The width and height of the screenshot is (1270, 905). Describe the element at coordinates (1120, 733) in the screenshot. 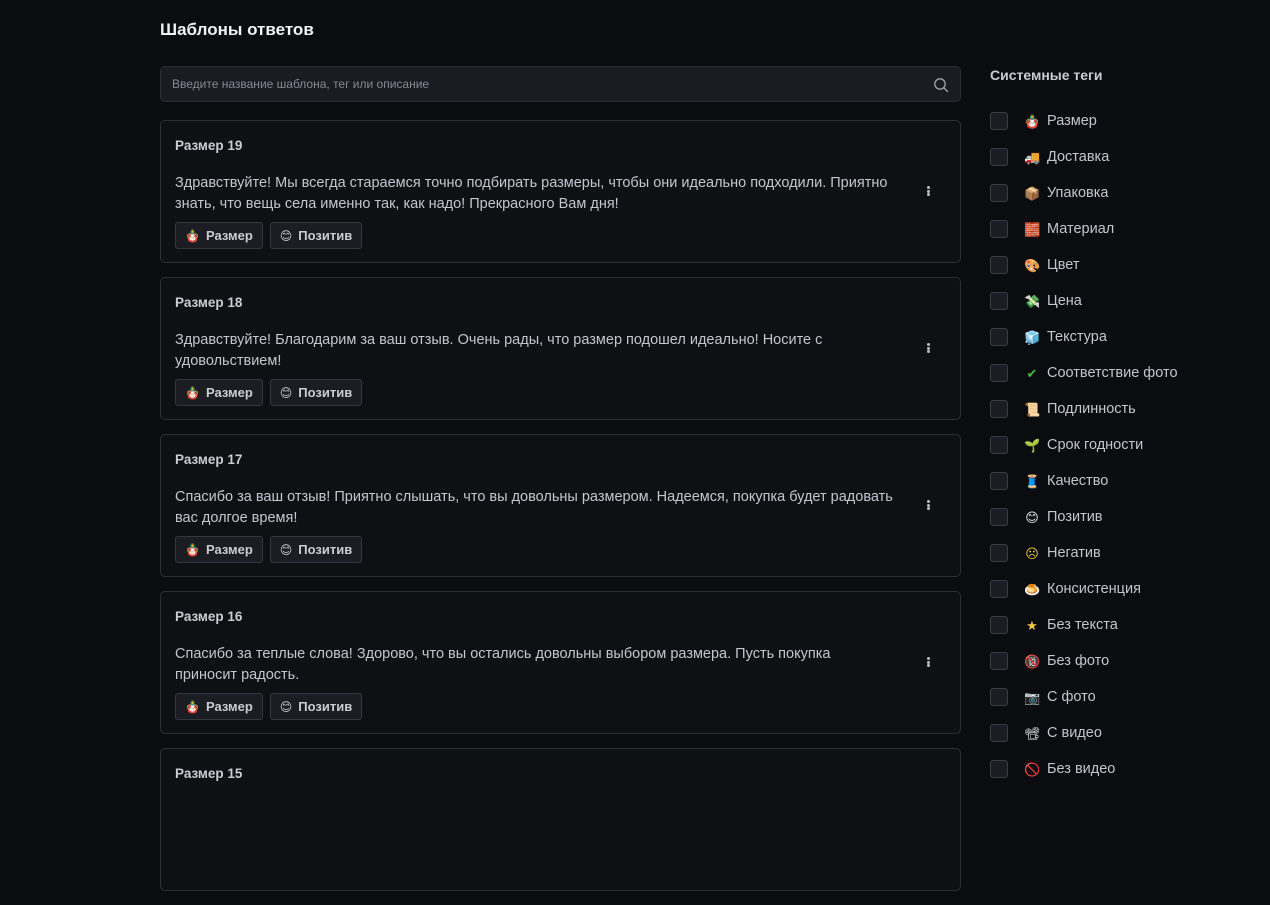

I see `system-tag-with-video: 📽 С видео` at that location.